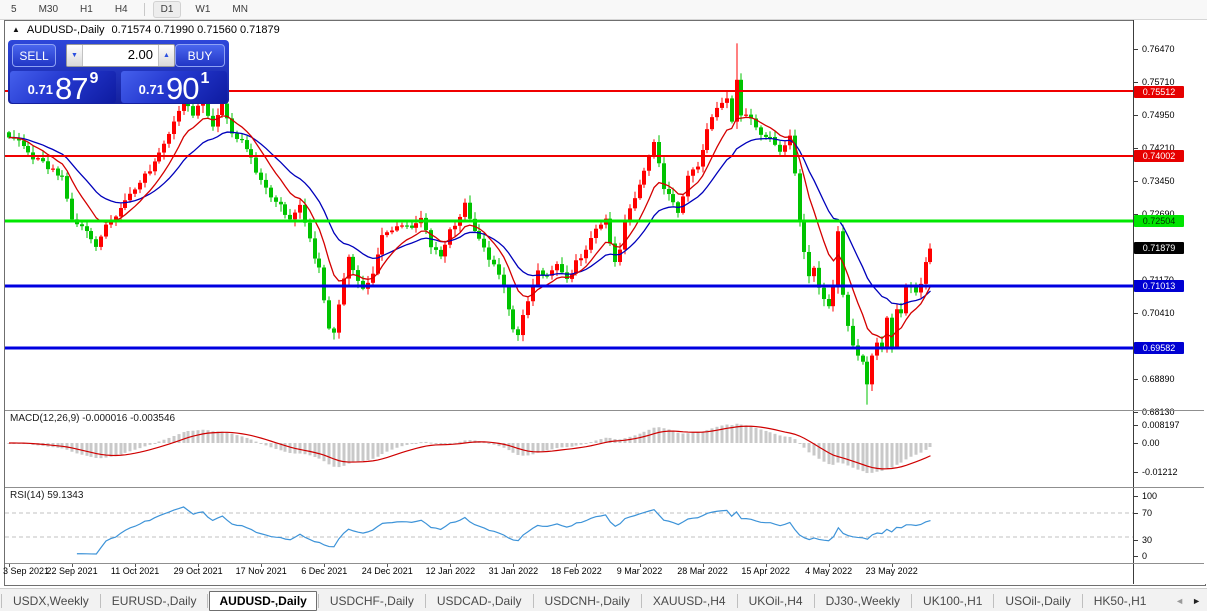  Describe the element at coordinates (202, 9) in the screenshot. I see `timeframe-button-w1: W1` at that location.